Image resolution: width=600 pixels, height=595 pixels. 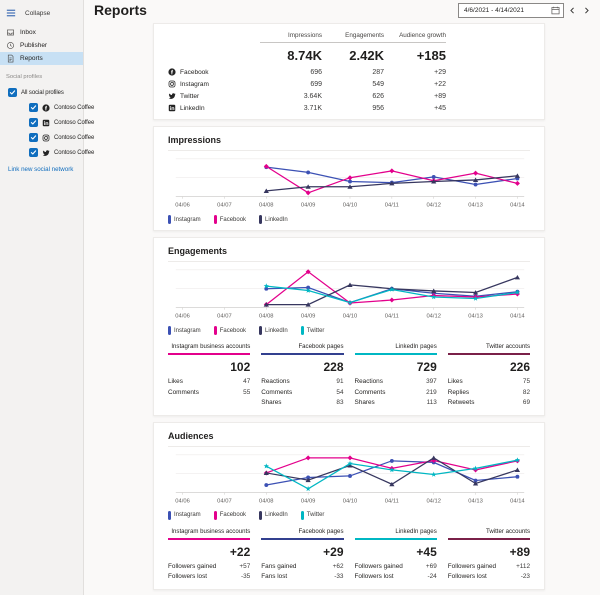 What do you see at coordinates (489, 567) in the screenshot?
I see `stats-metric-row: Followers gained +112` at bounding box center [489, 567].